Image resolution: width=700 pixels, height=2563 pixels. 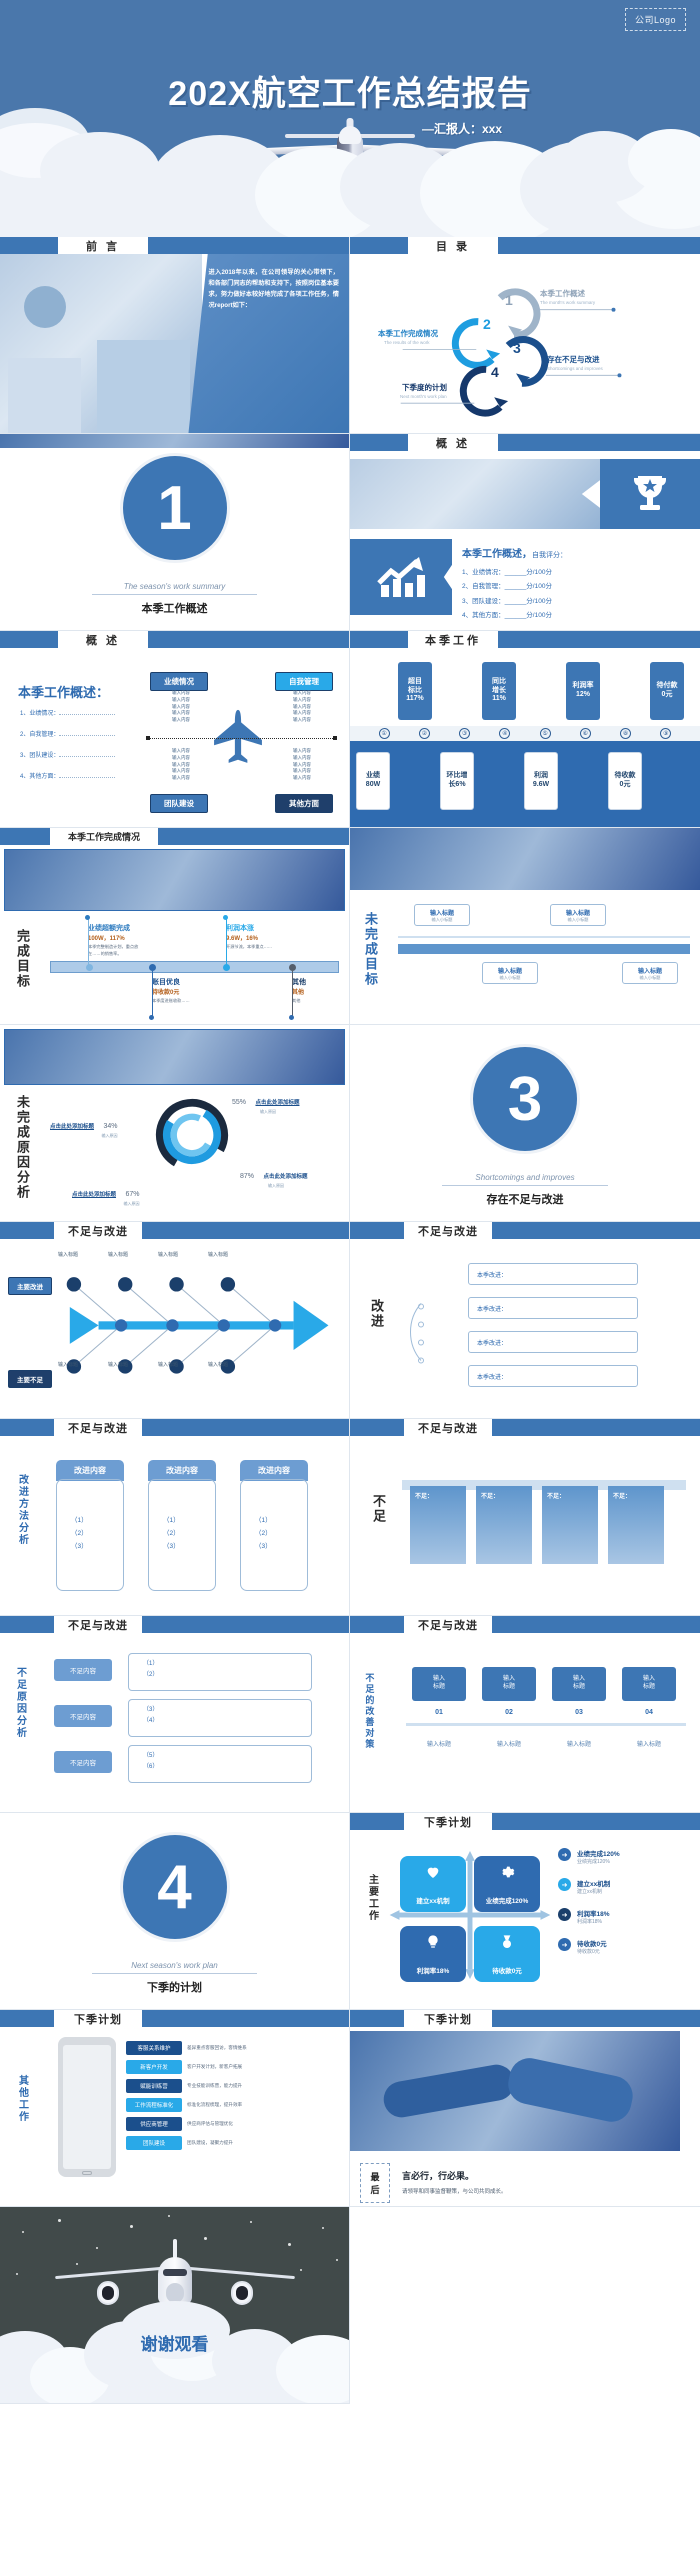 What do you see at coordinates (154, 2124) in the screenshot?
I see `plan-row-chip: 供应商管理` at bounding box center [154, 2124].